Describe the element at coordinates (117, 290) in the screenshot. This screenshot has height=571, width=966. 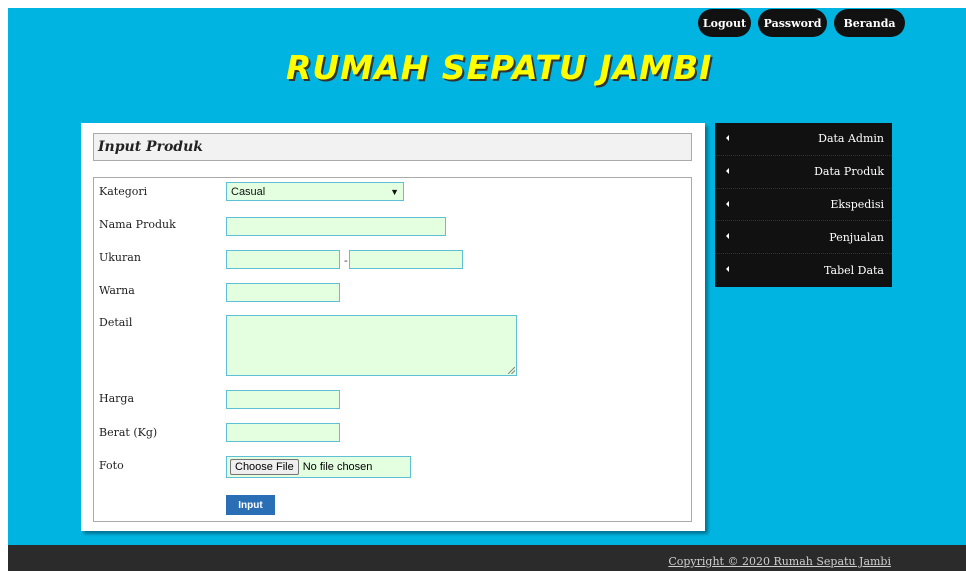
I see `warna-label: Warna` at that location.